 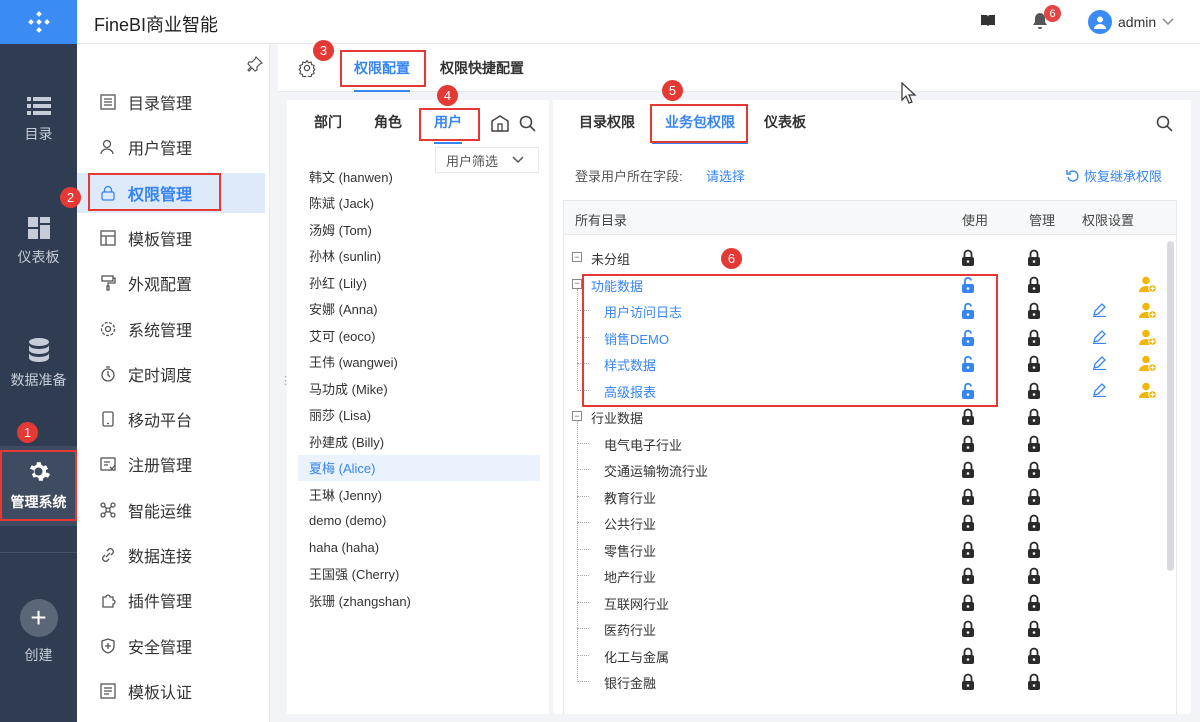 I want to click on sidebar-item-shield: 安全管理, so click(x=171, y=646).